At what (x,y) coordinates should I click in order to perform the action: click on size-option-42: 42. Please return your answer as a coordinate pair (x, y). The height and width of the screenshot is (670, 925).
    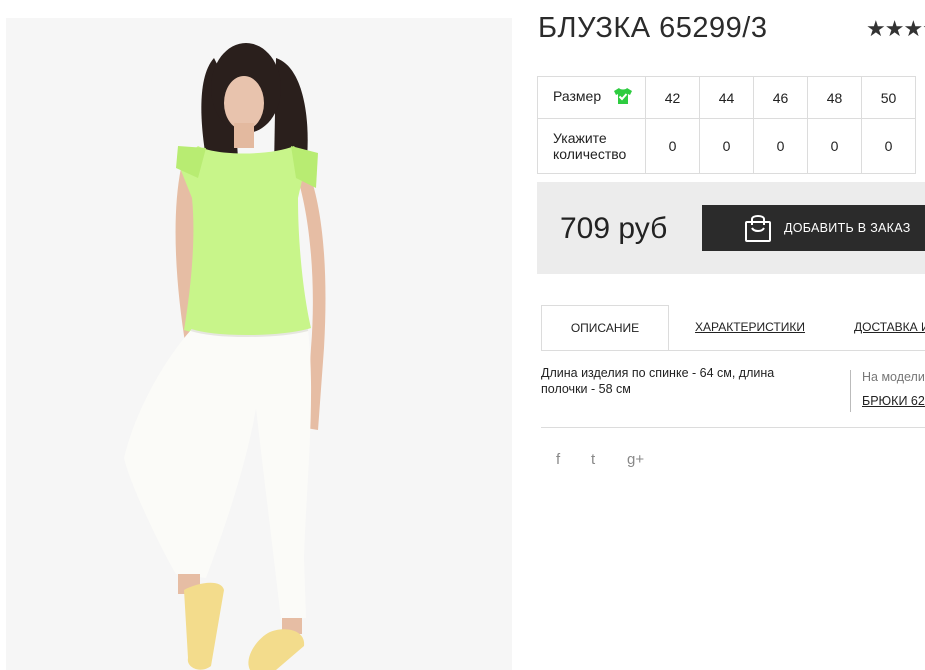
    Looking at the image, I should click on (672, 97).